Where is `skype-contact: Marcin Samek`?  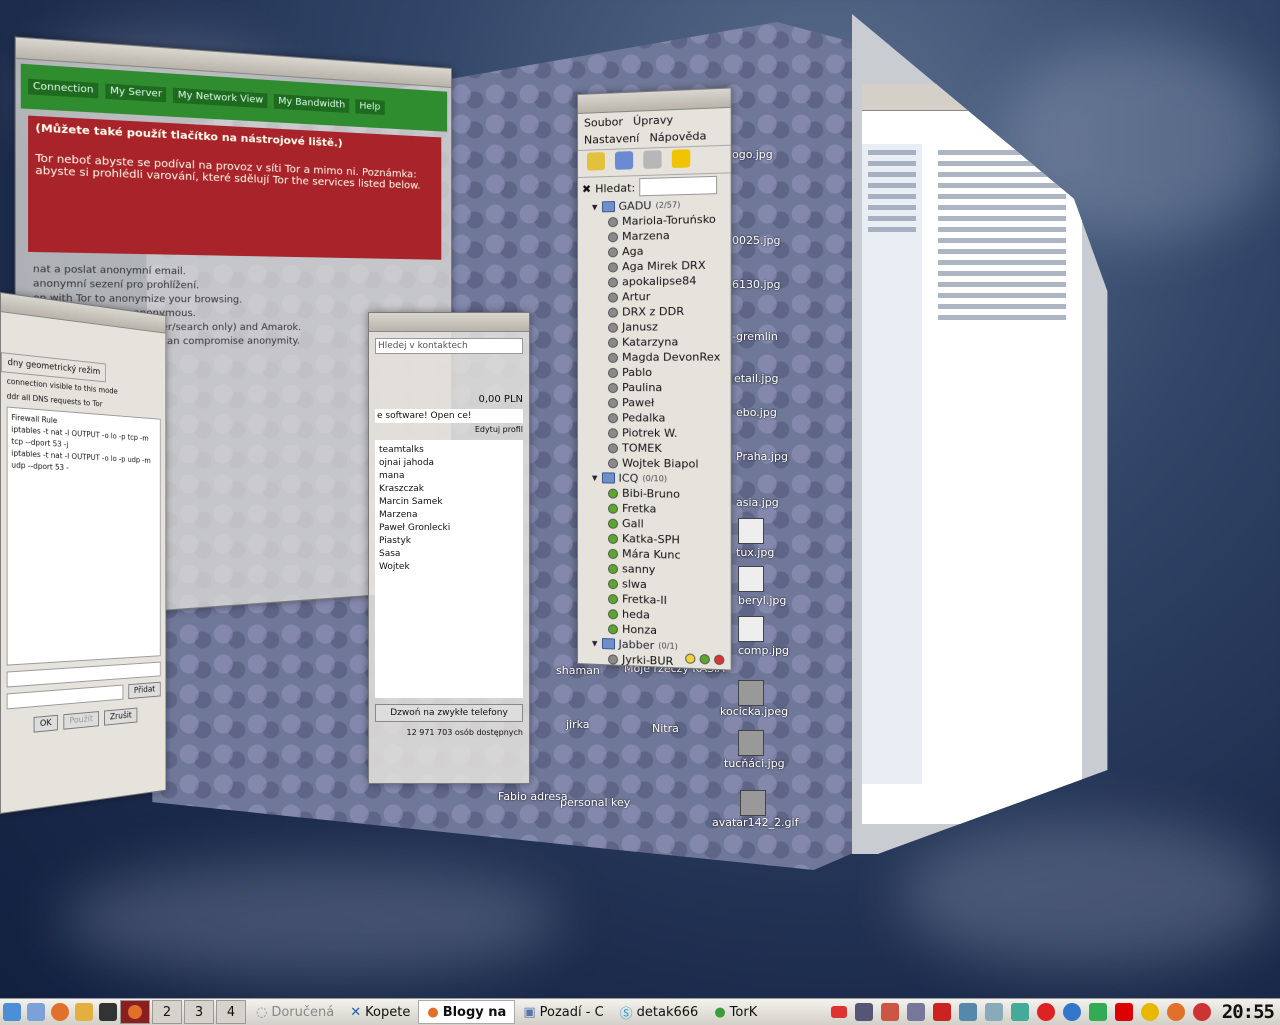
skype-contact: Marcin Samek is located at coordinates (449, 502).